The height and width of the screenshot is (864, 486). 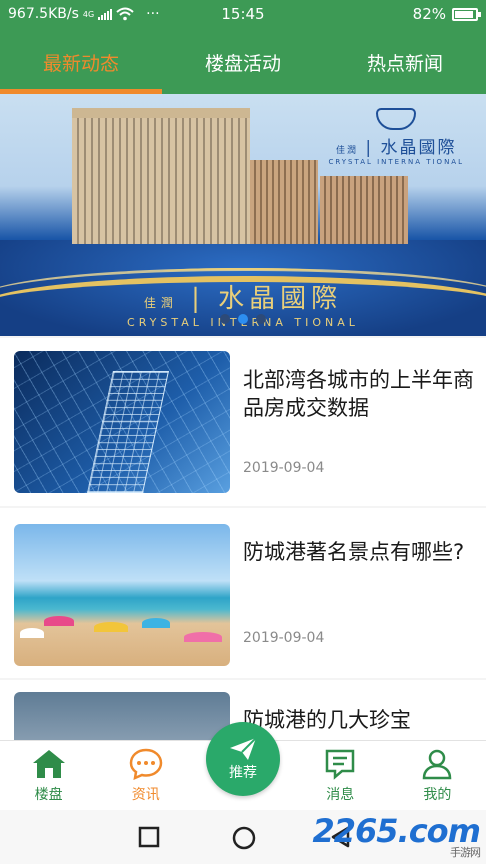 I want to click on tab-latest: 最新动态, so click(x=81, y=62).